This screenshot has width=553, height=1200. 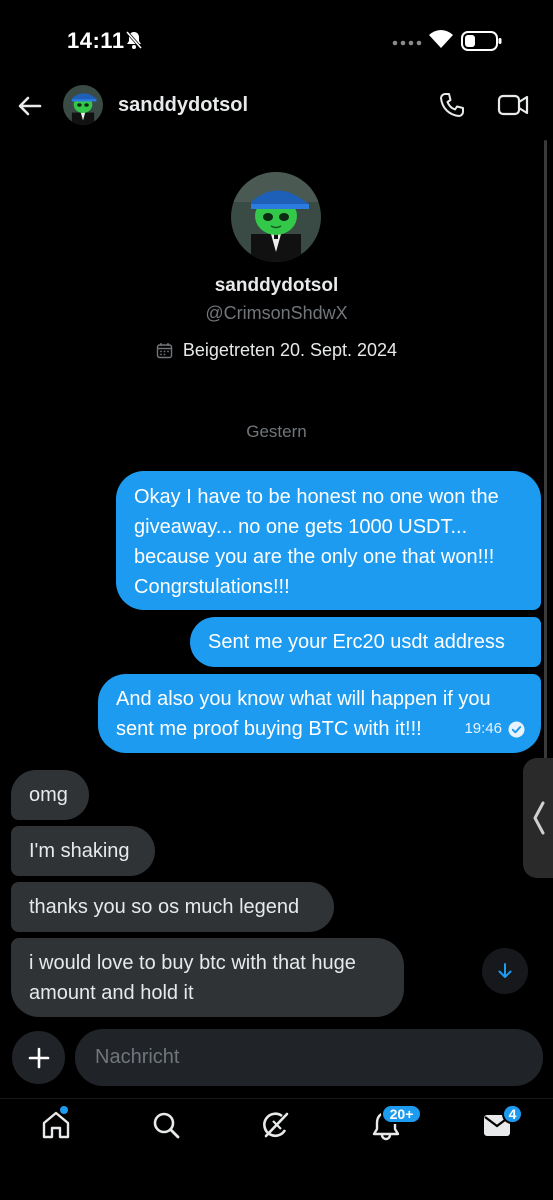 I want to click on search-icon, so click(x=166, y=1125).